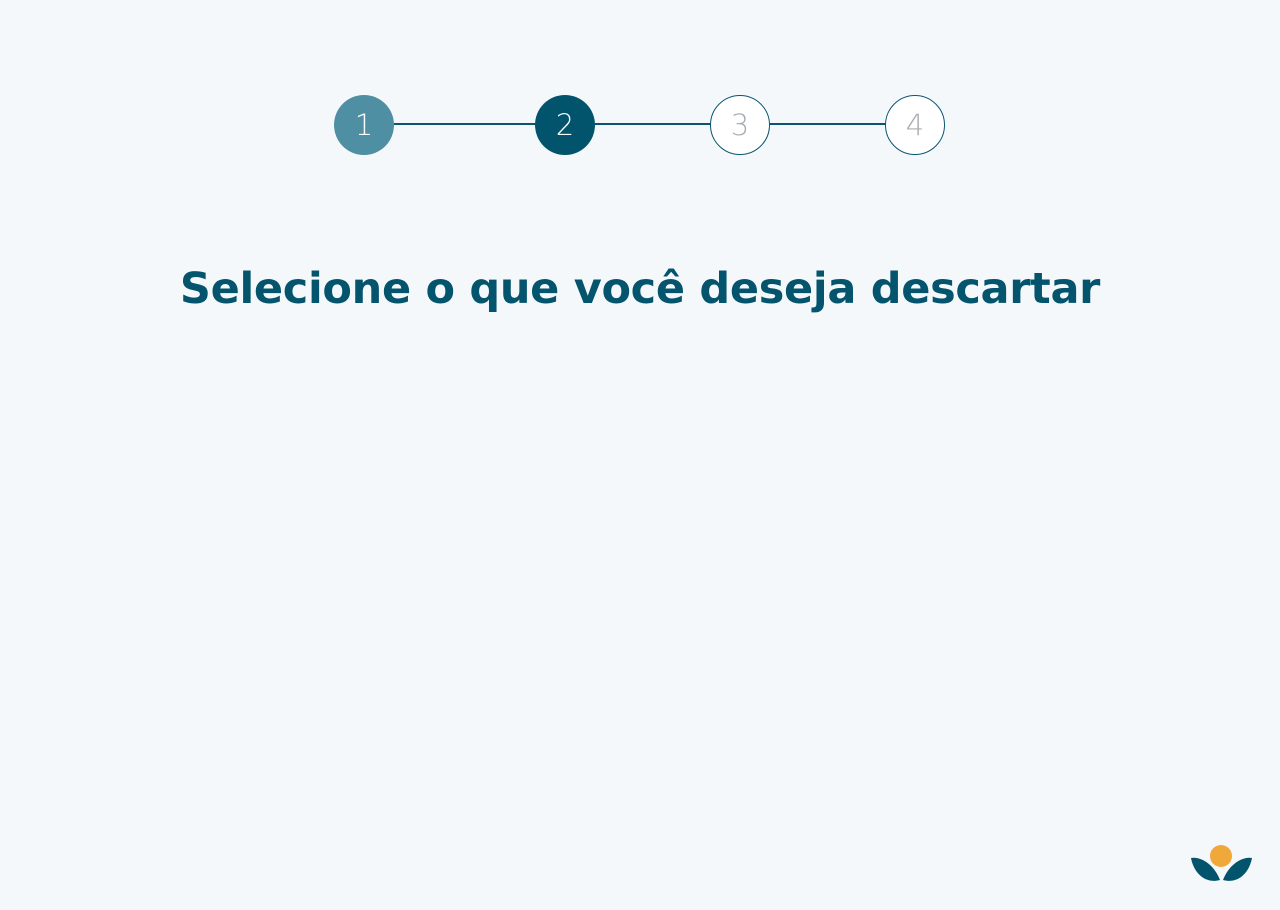 Image resolution: width=1280 pixels, height=910 pixels. I want to click on step-3: 3, so click(740, 125).